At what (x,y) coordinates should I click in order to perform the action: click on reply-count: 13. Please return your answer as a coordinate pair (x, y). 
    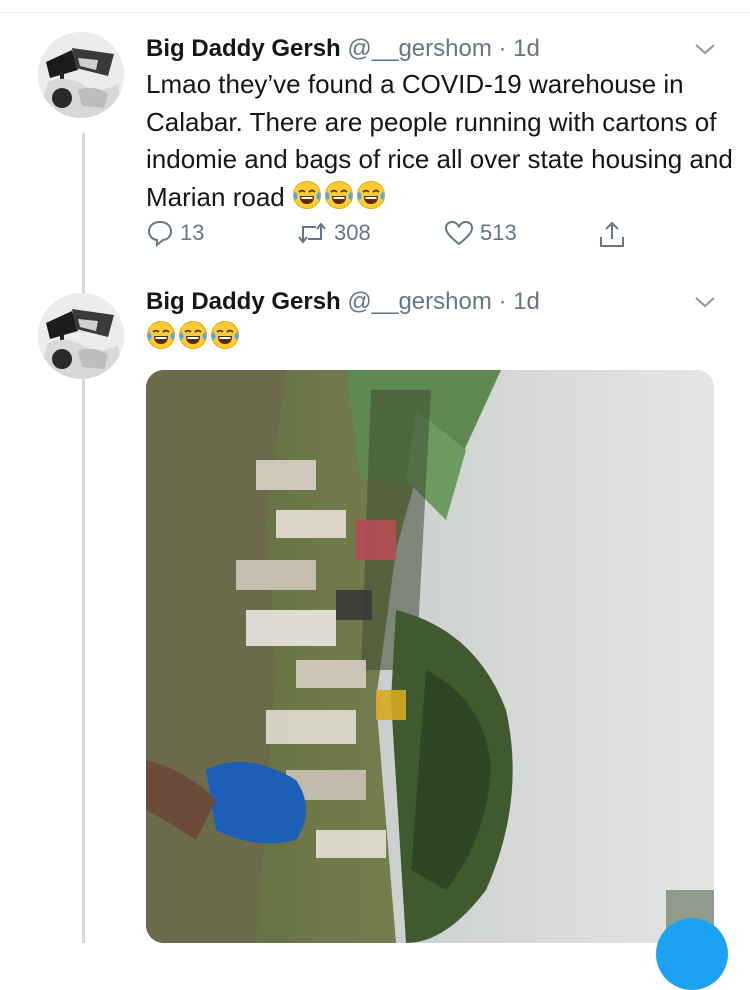
    Looking at the image, I should click on (192, 232).